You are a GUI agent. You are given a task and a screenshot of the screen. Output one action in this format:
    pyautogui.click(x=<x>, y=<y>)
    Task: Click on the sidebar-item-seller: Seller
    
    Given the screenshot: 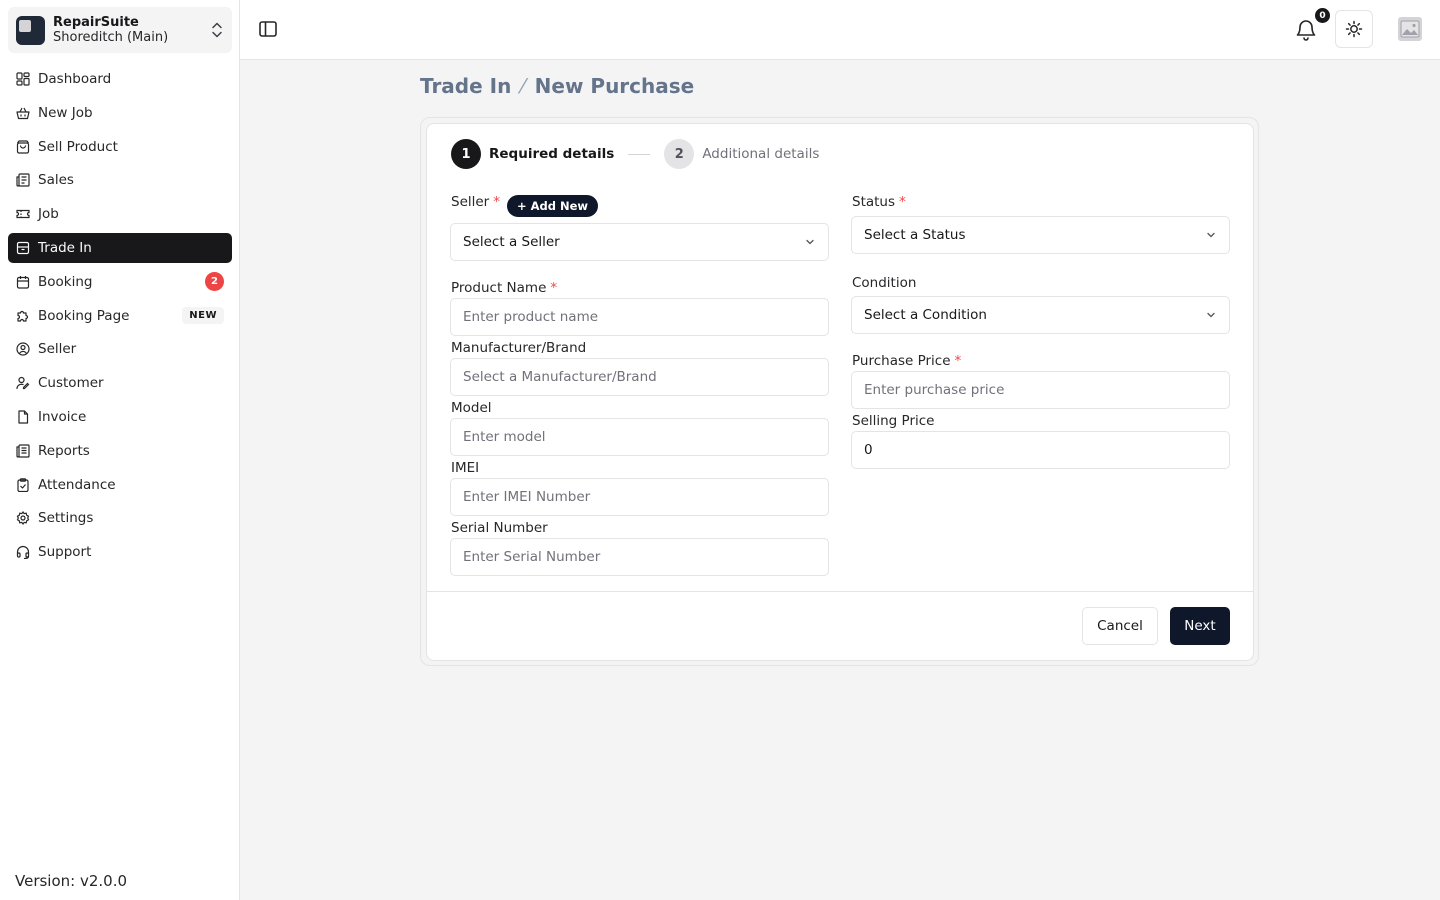 What is the action you would take?
    pyautogui.click(x=120, y=349)
    